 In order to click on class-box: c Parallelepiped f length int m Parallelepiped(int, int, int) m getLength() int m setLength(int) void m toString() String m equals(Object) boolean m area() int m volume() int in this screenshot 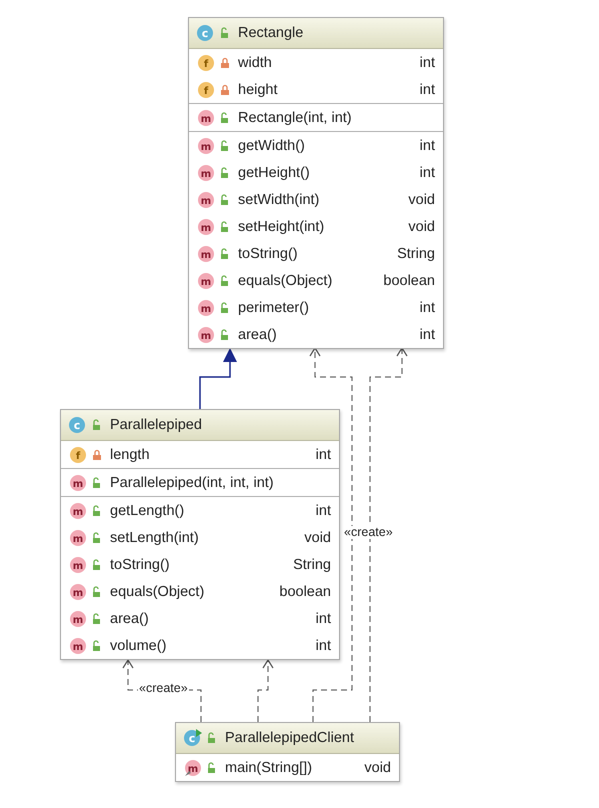, I will do `click(200, 534)`.